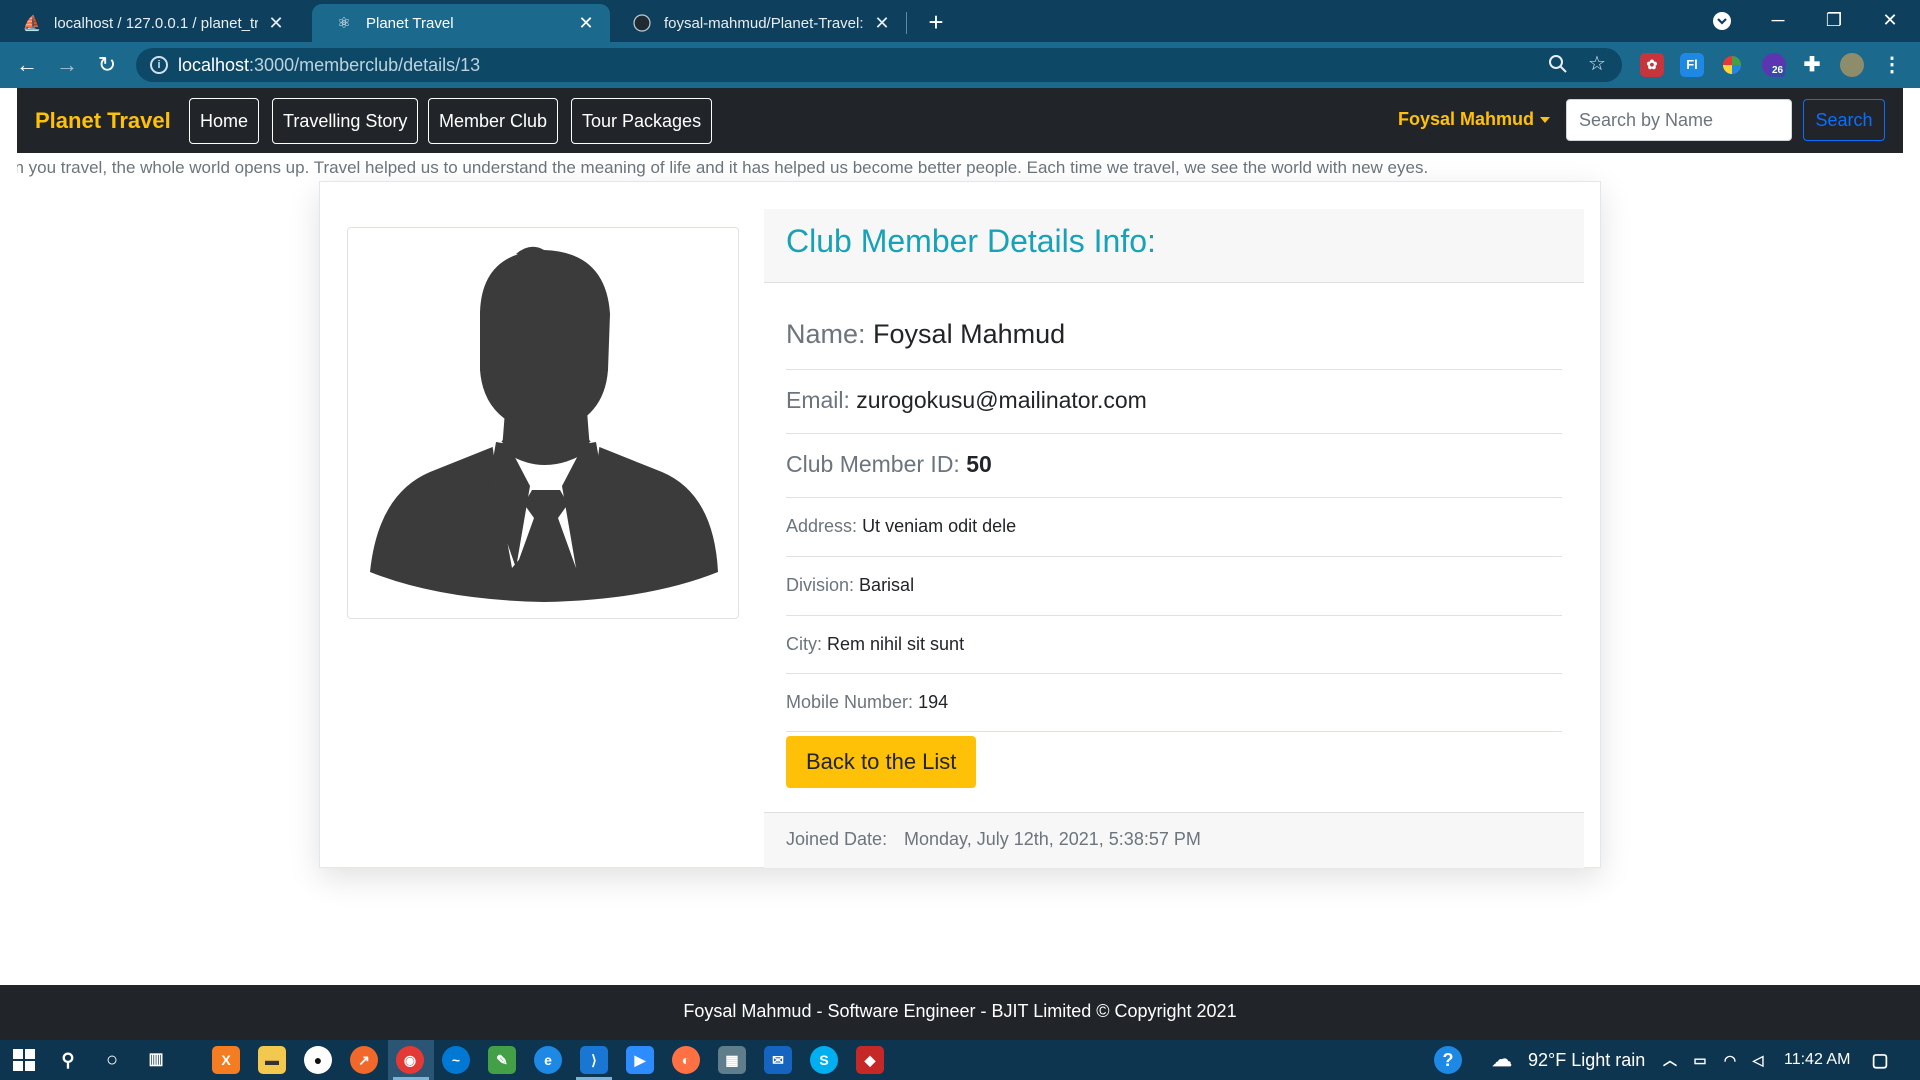 This screenshot has height=1080, width=1920. What do you see at coordinates (456, 1060) in the screenshot?
I see `edge-dev-icon: ~` at bounding box center [456, 1060].